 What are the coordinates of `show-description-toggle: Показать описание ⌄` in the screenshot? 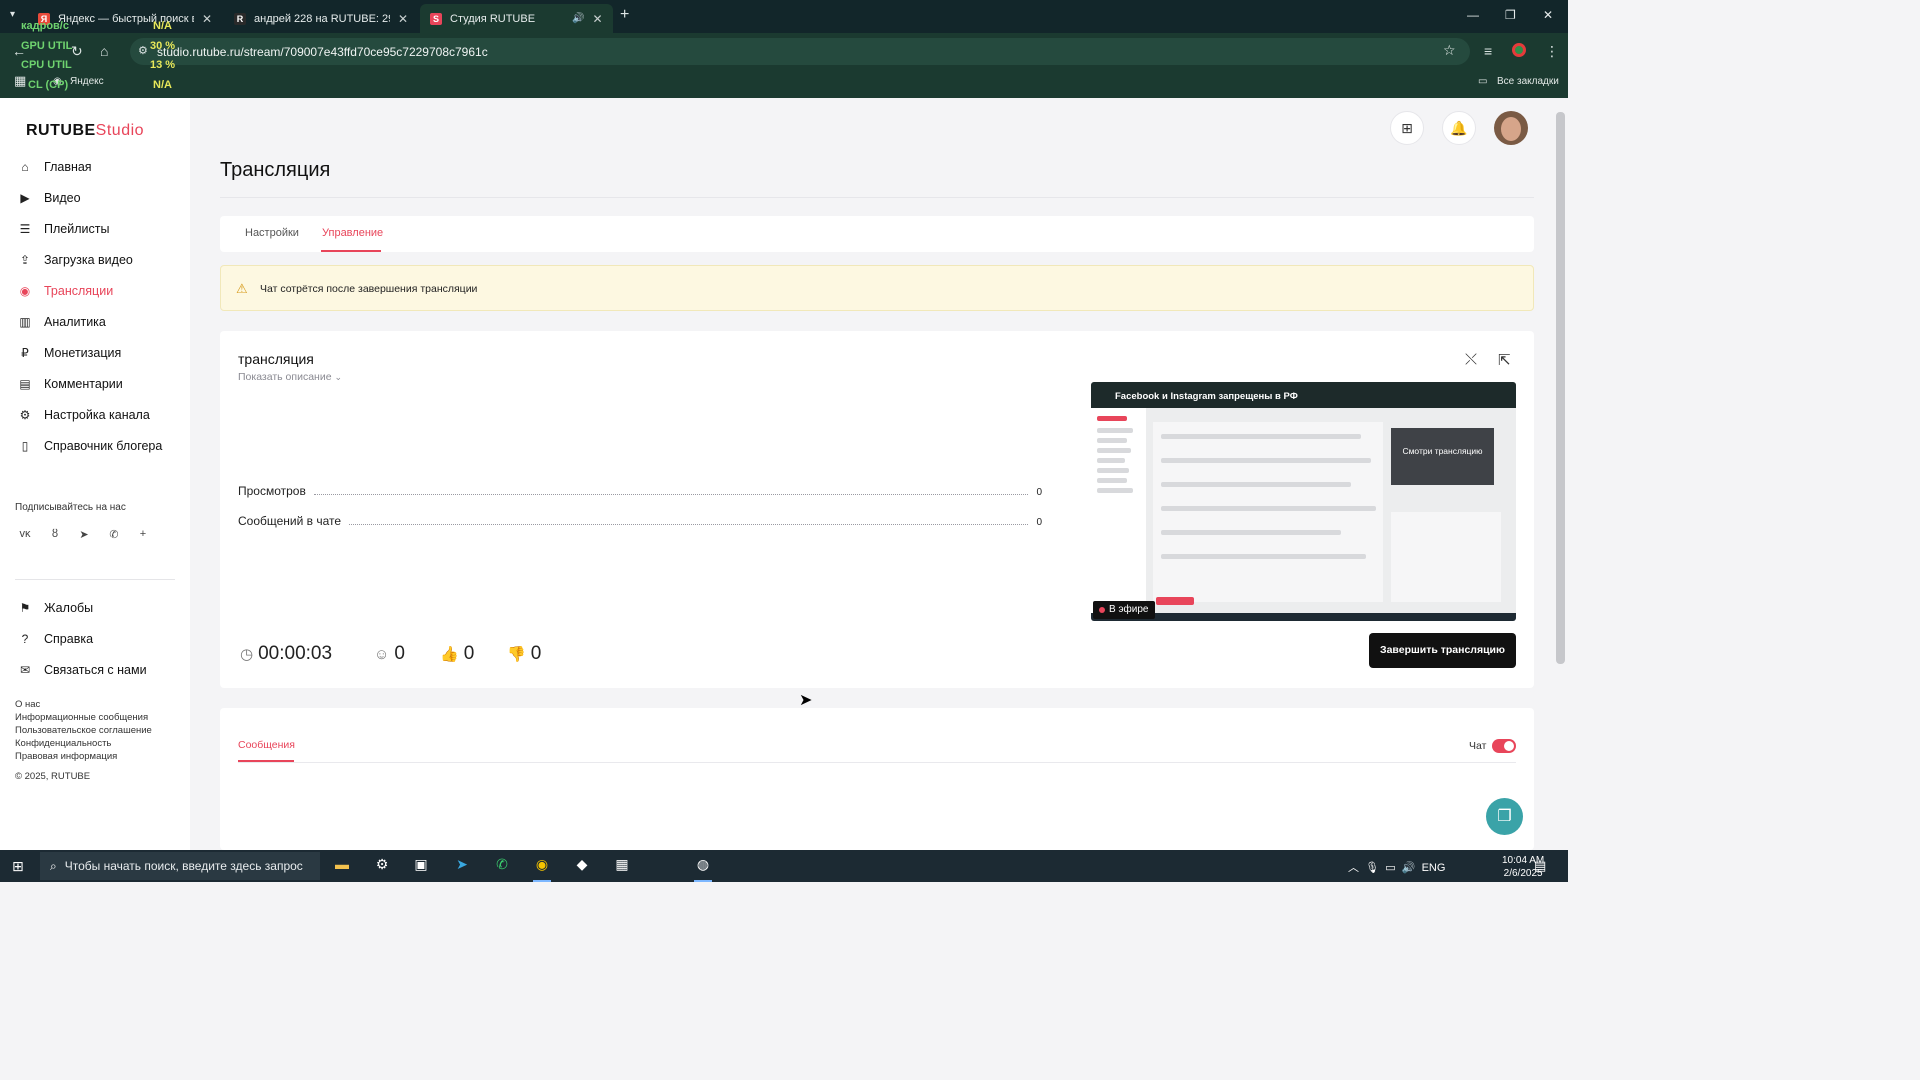 It's located at (290, 377).